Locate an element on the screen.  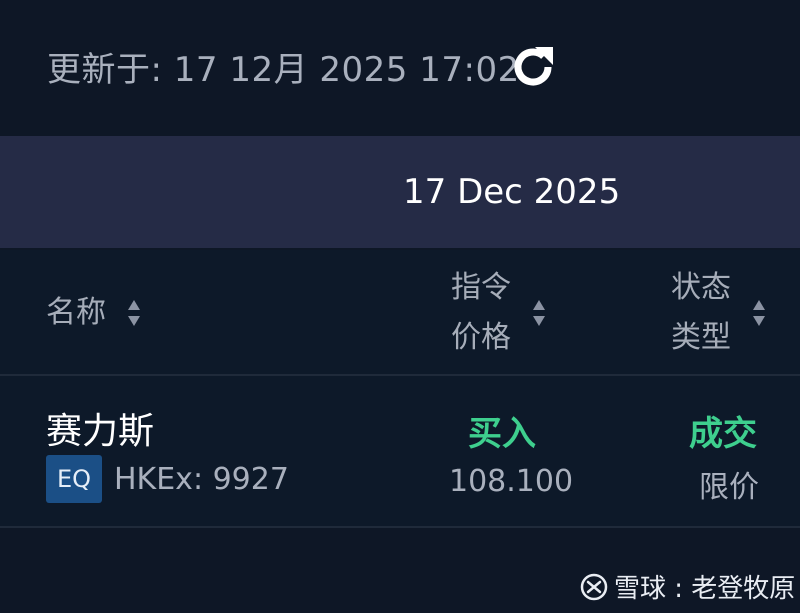
column-header-price-line1: 指令 is located at coordinates (481, 287).